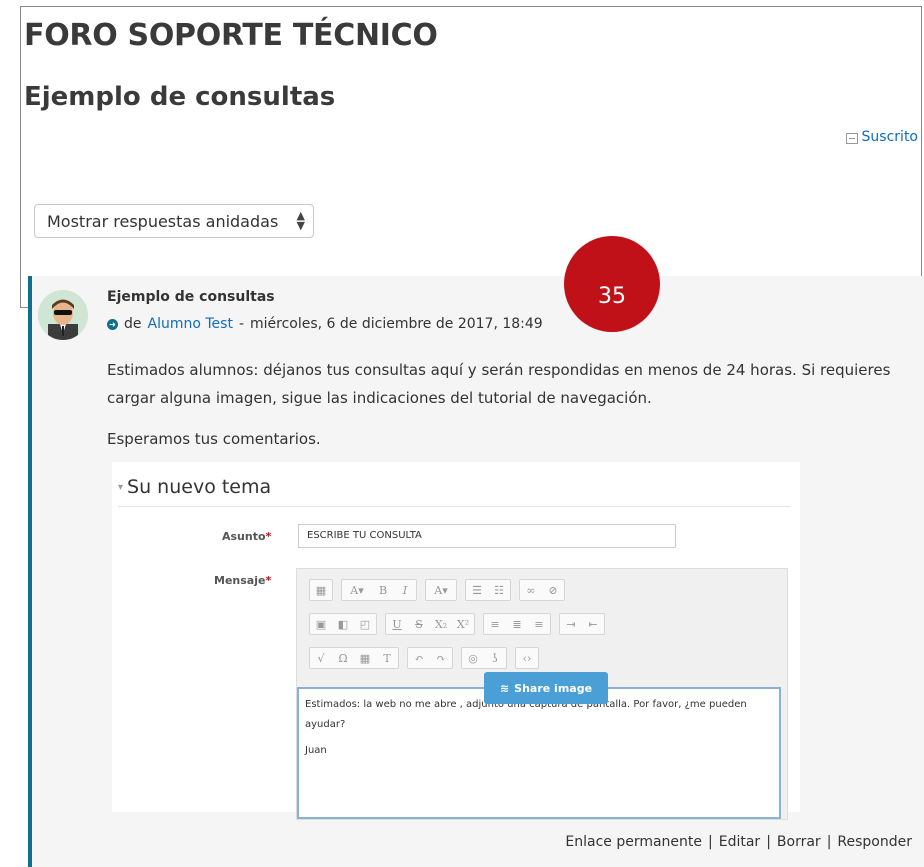  Describe the element at coordinates (495, 658) in the screenshot. I see `spellcheck-icon: ʖ` at that location.